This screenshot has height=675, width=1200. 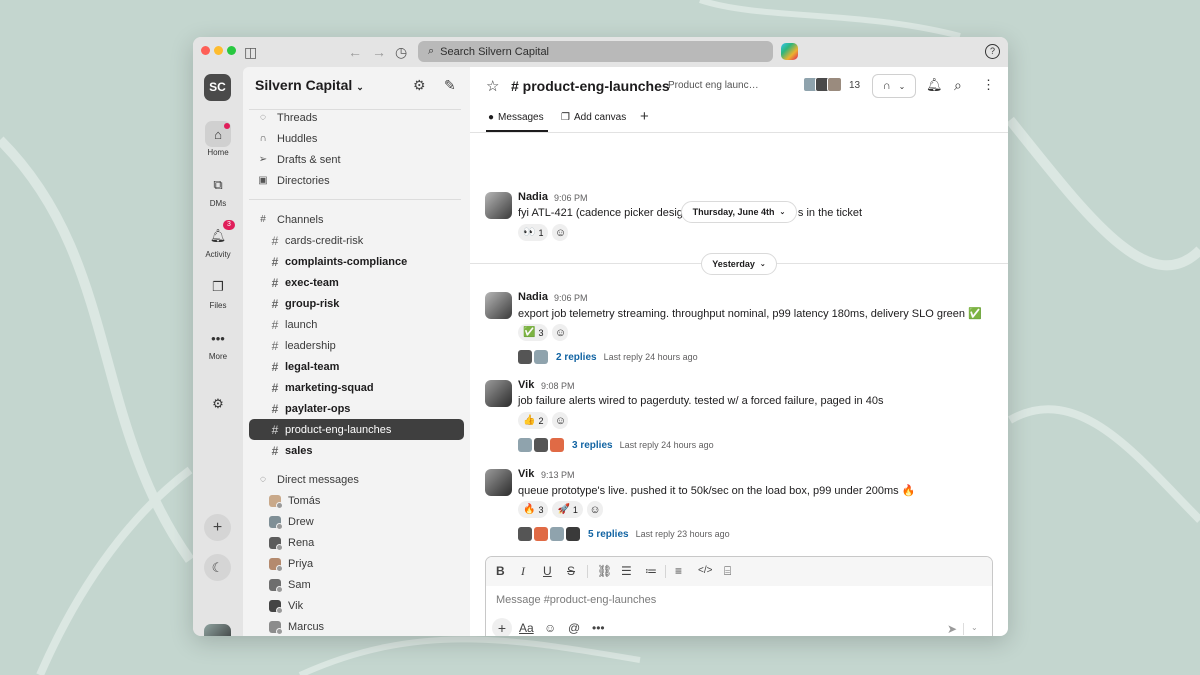 I want to click on sidebar-item-complaints-compliance: # complaints-compliance, so click(x=356, y=261).